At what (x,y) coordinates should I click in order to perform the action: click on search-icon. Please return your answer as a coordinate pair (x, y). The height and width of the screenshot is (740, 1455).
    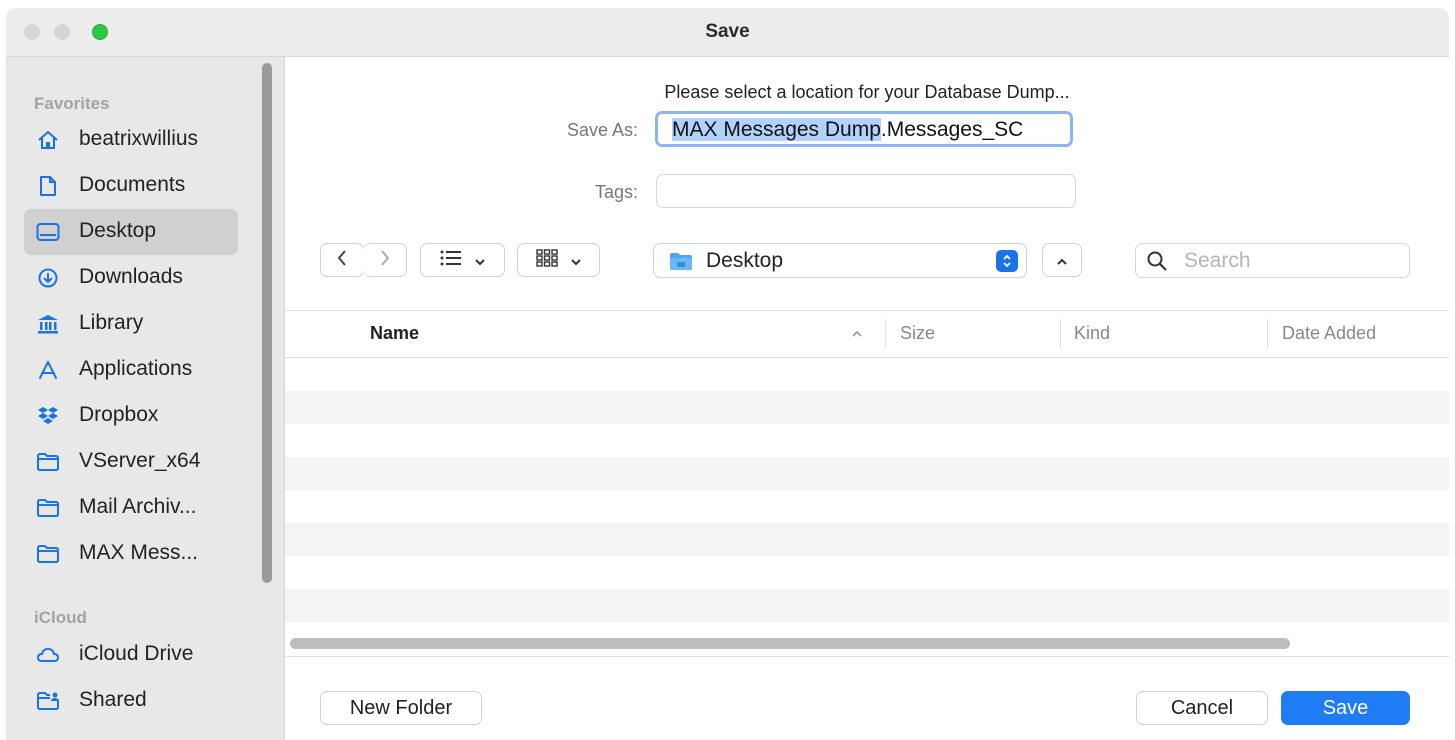
    Looking at the image, I should click on (1157, 261).